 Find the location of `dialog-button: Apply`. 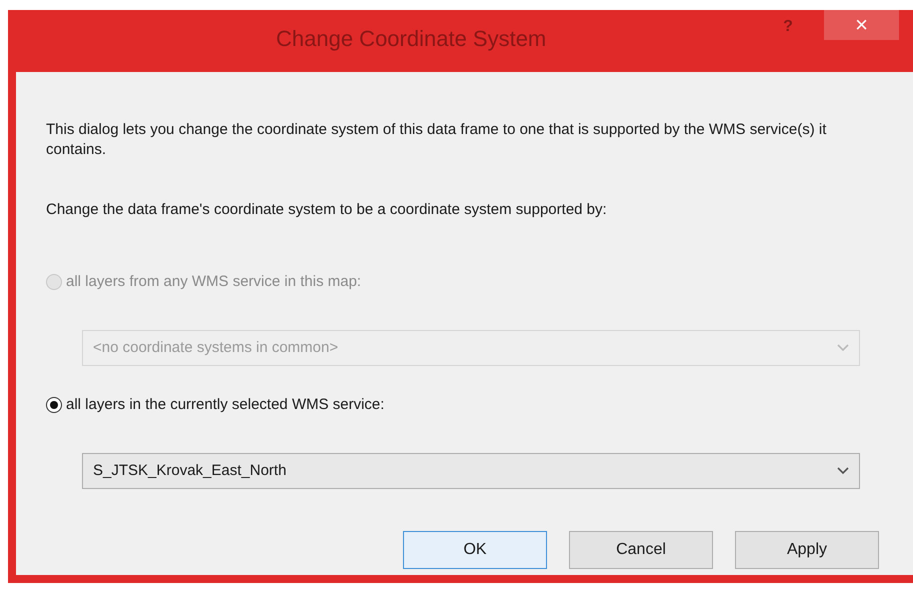

dialog-button: Apply is located at coordinates (807, 550).